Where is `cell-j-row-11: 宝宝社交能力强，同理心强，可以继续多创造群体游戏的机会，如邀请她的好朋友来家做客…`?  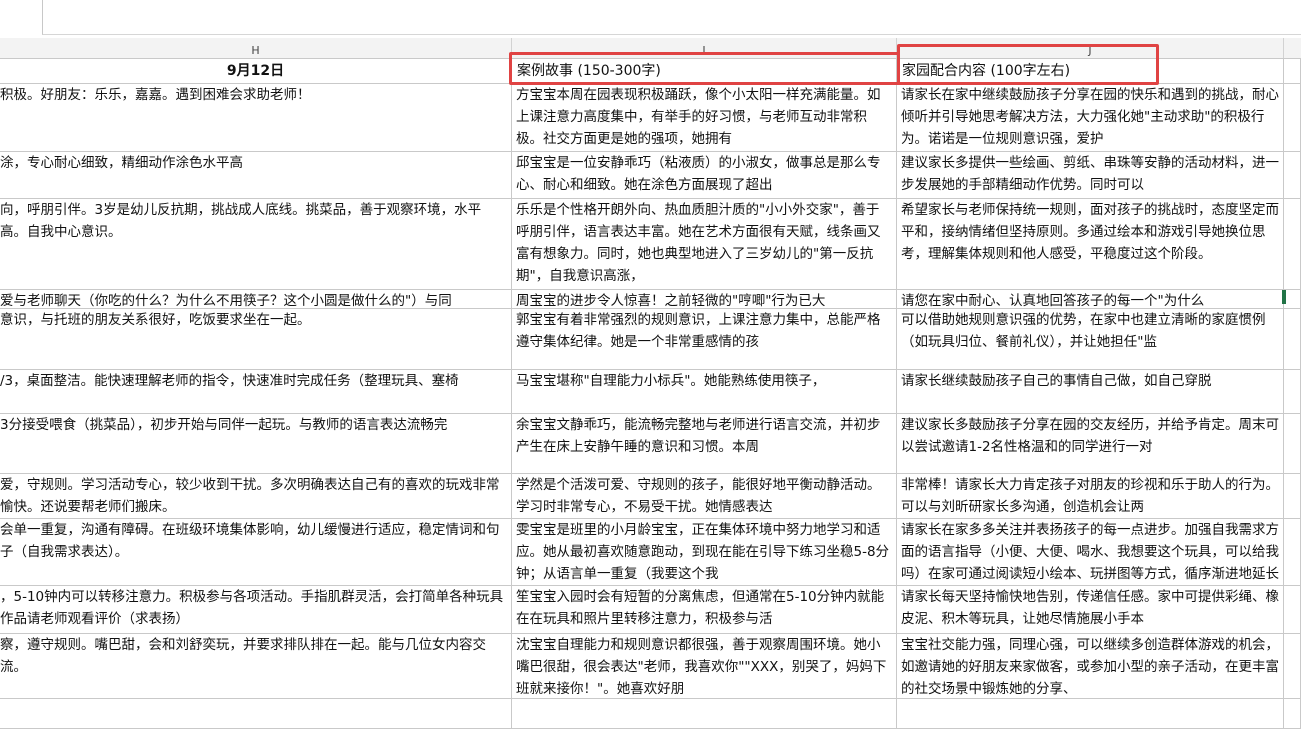 cell-j-row-11: 宝宝社交能力强，同理心强，可以继续多创造群体游戏的机会，如邀请她的好朋友来家做客… is located at coordinates (1090, 666).